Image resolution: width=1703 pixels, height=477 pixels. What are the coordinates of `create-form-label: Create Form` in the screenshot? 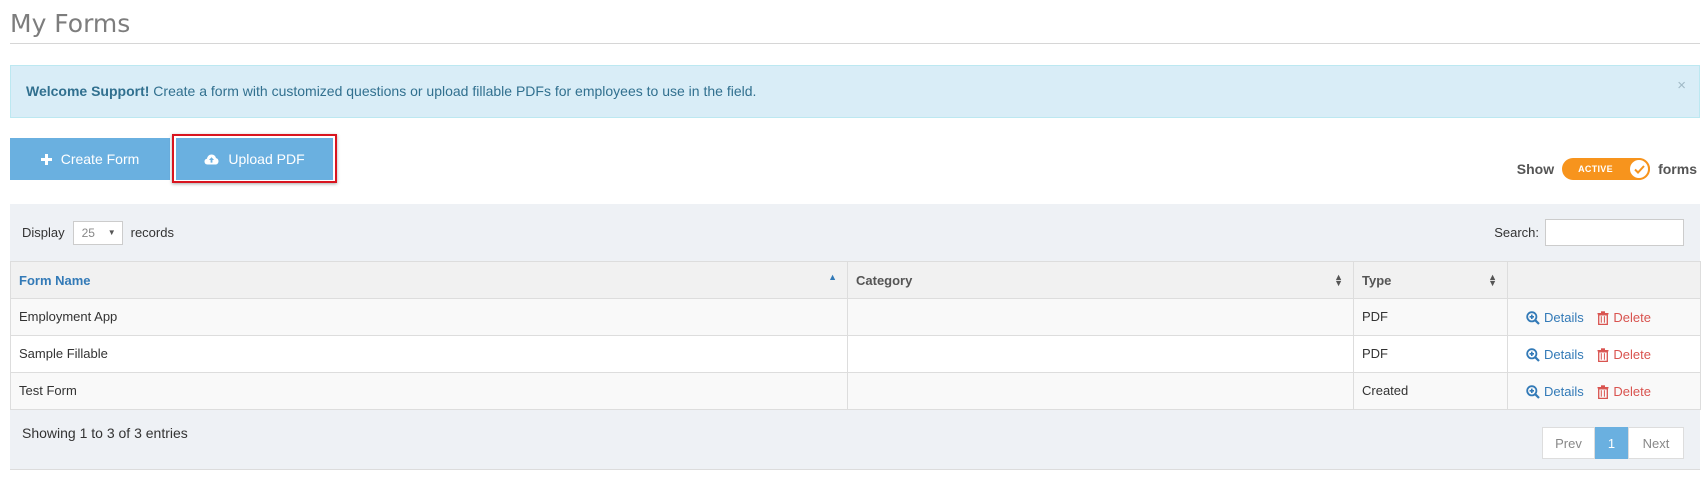 It's located at (100, 159).